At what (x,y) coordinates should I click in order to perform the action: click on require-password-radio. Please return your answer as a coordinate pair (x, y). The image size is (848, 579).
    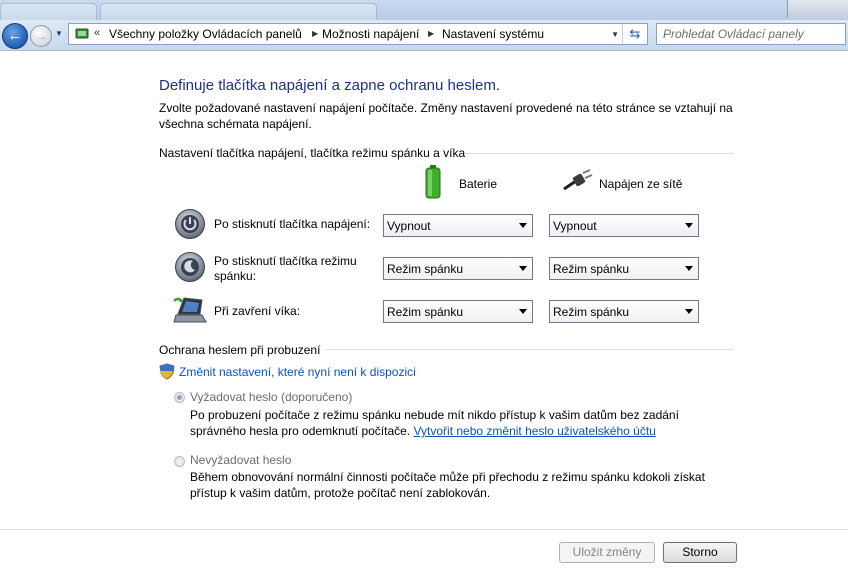
    Looking at the image, I should click on (179, 397).